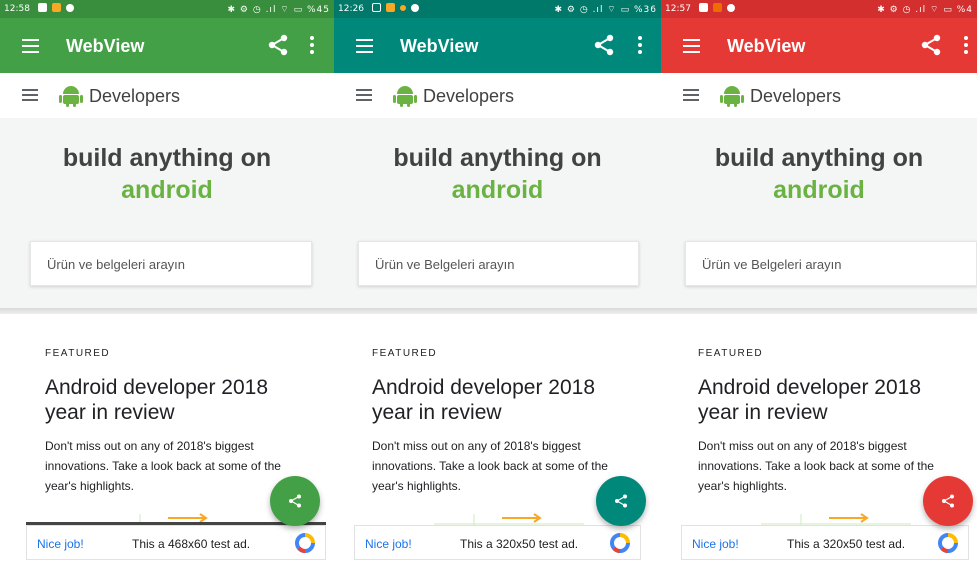 The image size is (977, 565). I want to click on search-input: Ürün ve belgeleri arayın, so click(171, 263).